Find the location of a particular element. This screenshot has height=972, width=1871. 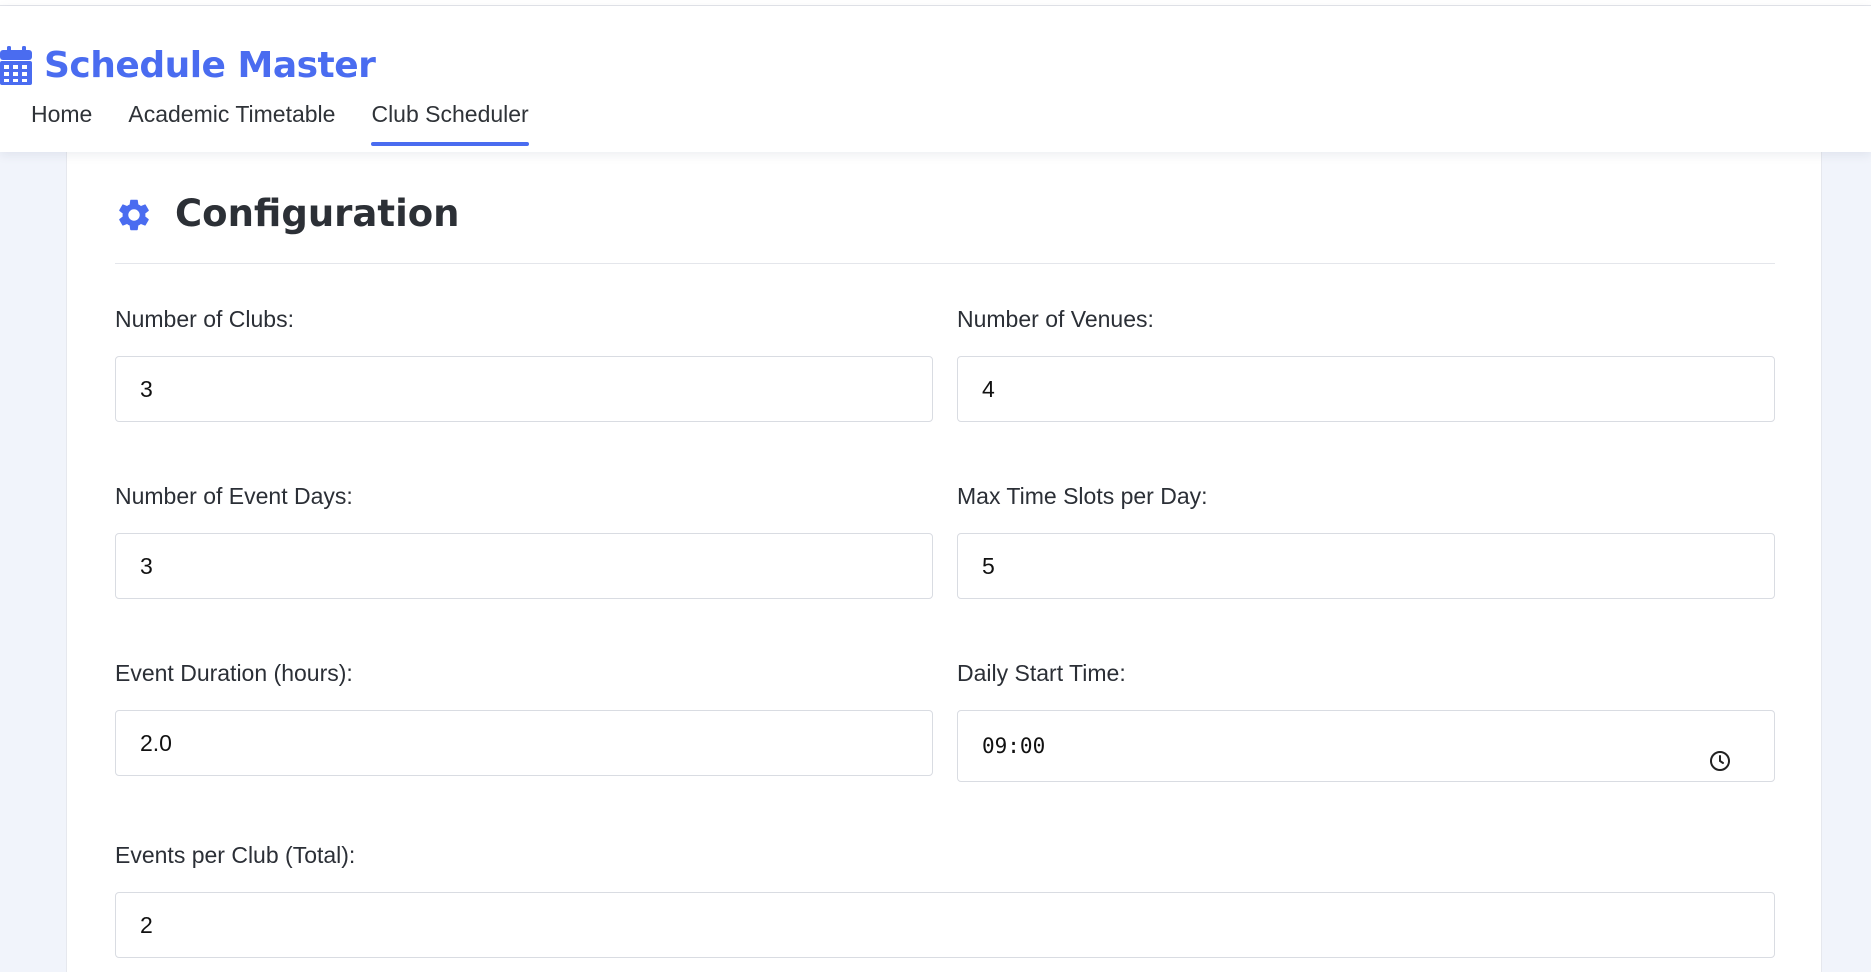

max-slots-input: 5 is located at coordinates (1366, 566).